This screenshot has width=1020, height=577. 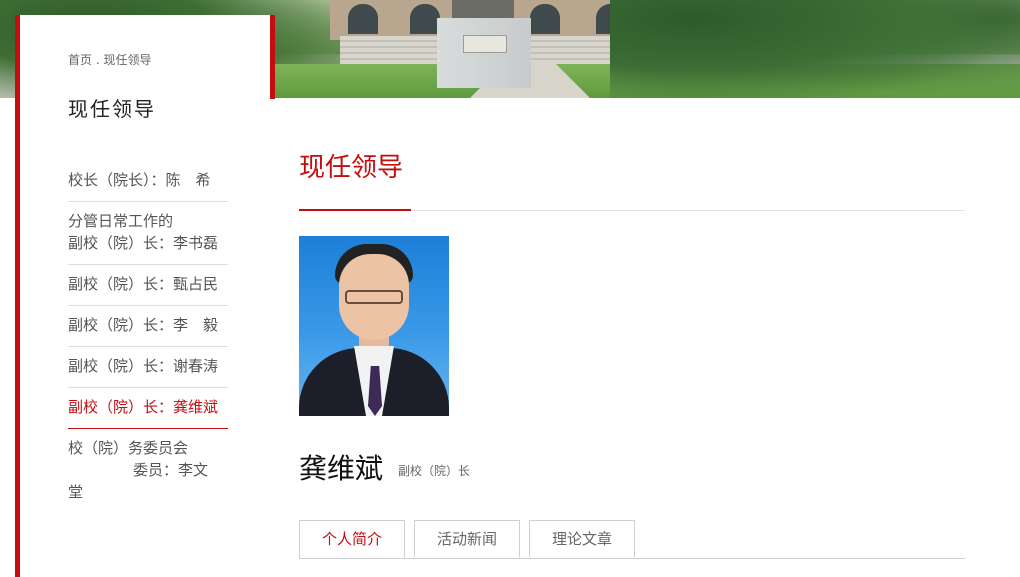 I want to click on sidebar-item-executive-vice-president: 分管日常工作的 副校（院）长：李书磊, so click(x=148, y=233).